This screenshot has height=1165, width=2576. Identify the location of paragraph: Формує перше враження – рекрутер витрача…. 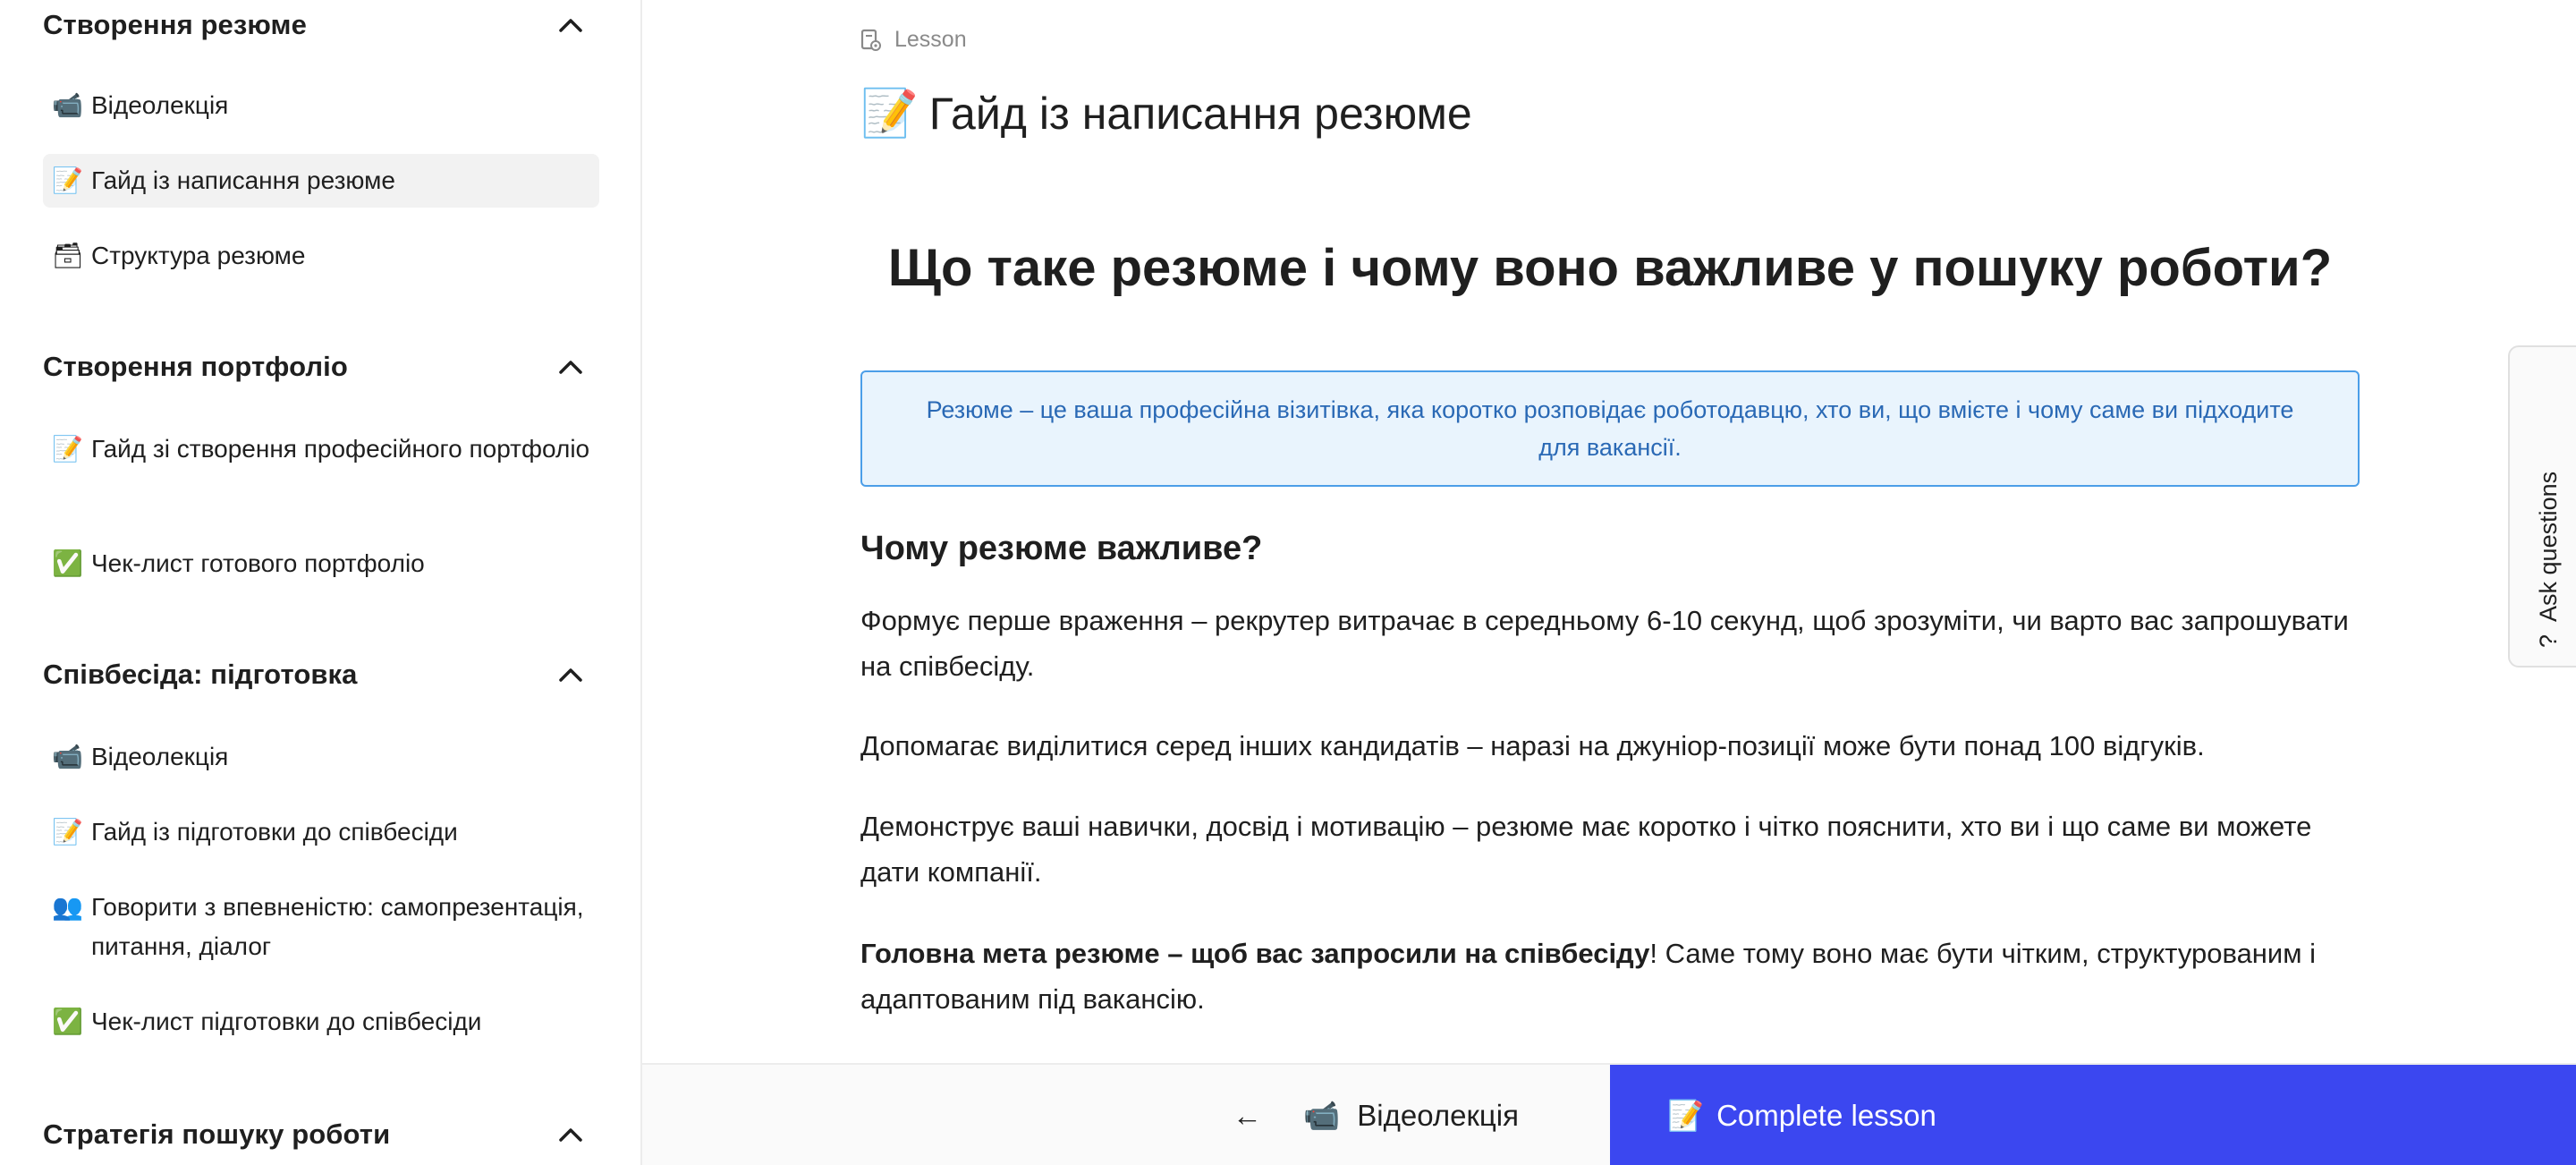
(1604, 643).